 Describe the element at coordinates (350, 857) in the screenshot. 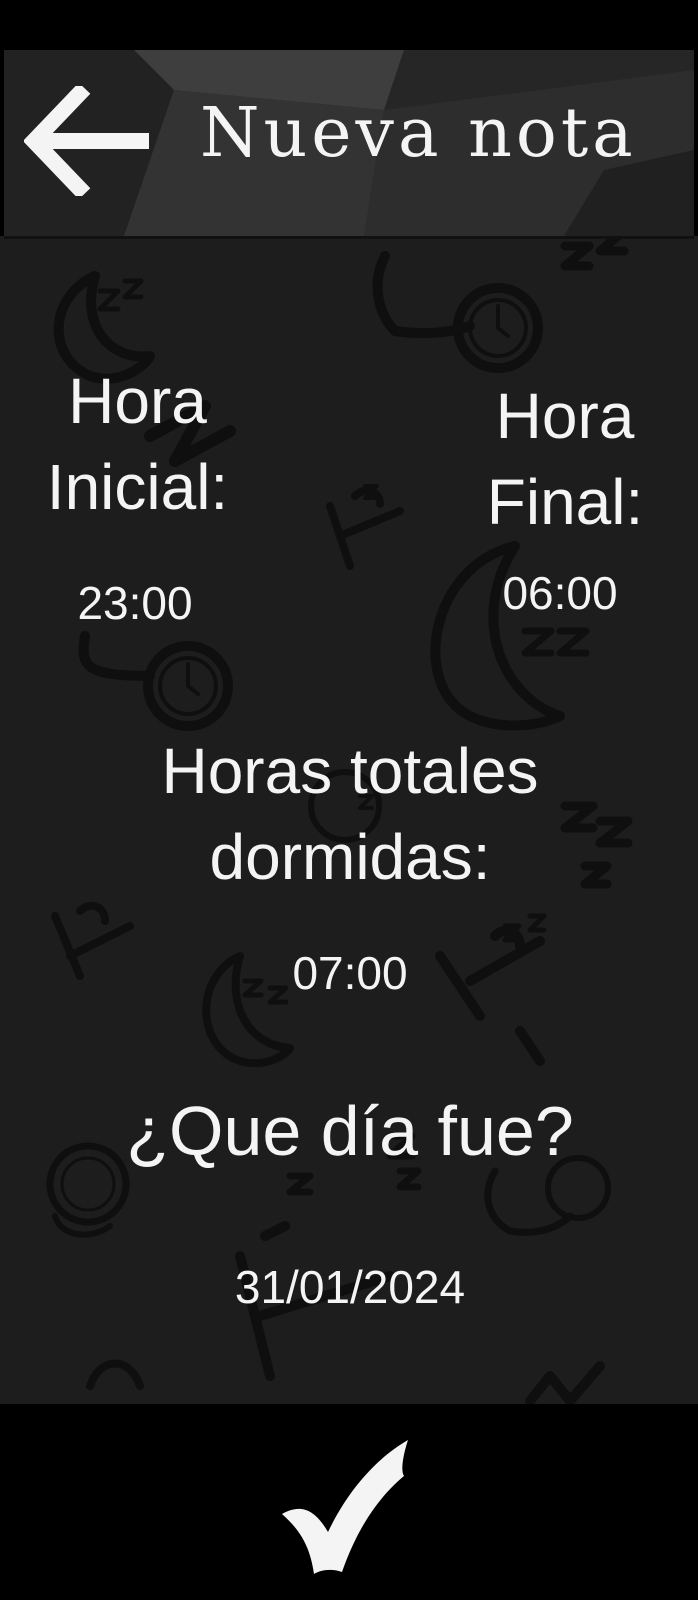

I see `total-hours-label-line2: dormidas:` at that location.